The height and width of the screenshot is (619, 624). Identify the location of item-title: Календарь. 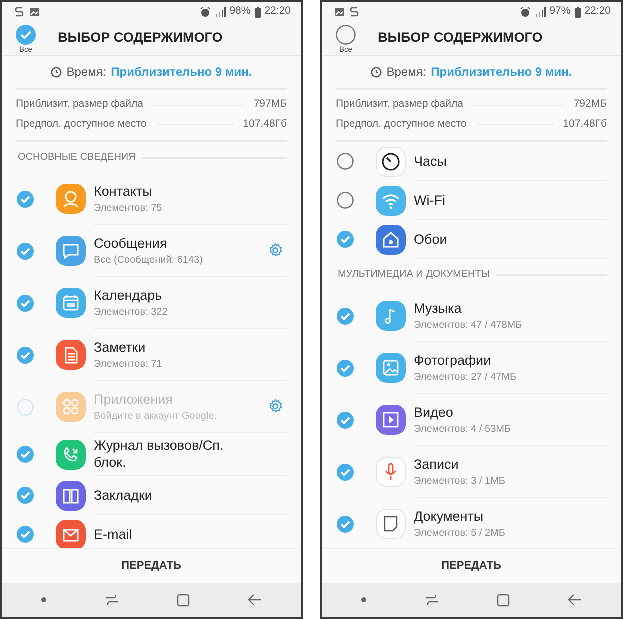
(129, 295).